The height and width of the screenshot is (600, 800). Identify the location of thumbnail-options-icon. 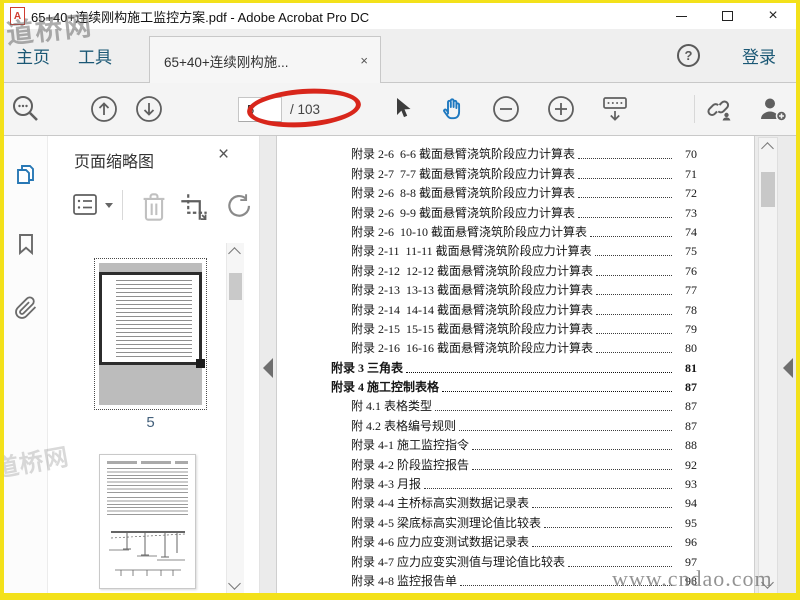
(92, 205).